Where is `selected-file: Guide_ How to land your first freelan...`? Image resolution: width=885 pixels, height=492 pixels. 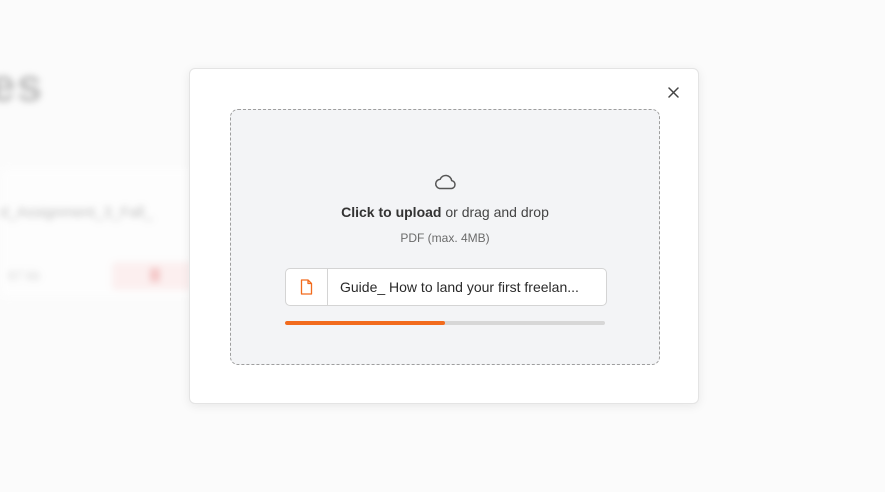 selected-file: Guide_ How to land your first freelan... is located at coordinates (446, 287).